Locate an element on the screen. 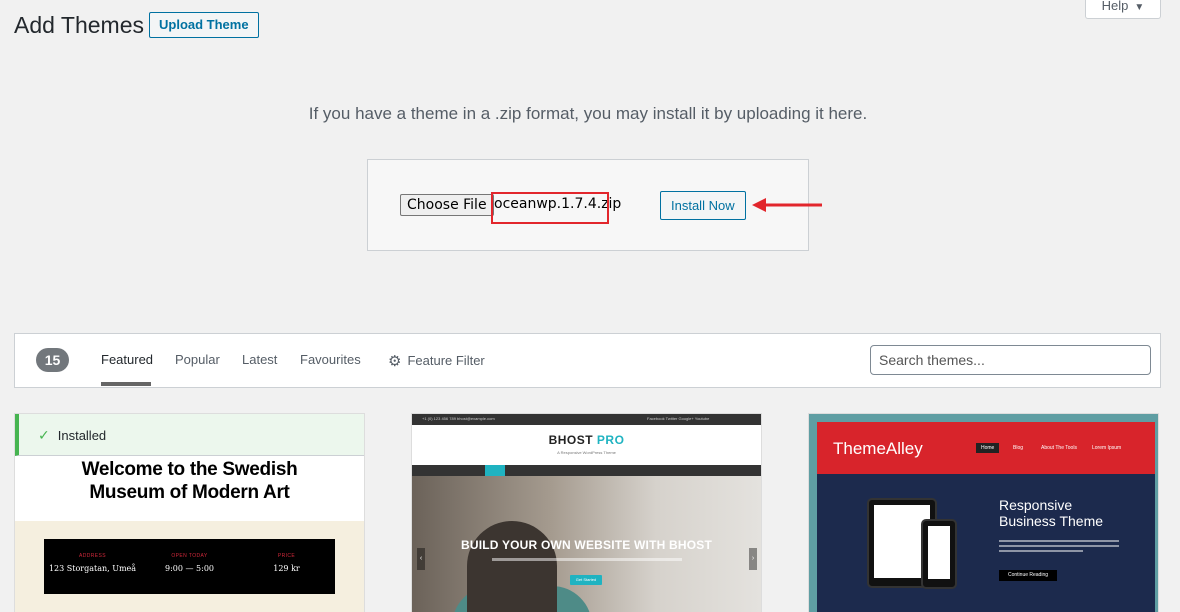 The width and height of the screenshot is (1180, 612). info-value: 9:00 — 5:00 is located at coordinates (189, 568).